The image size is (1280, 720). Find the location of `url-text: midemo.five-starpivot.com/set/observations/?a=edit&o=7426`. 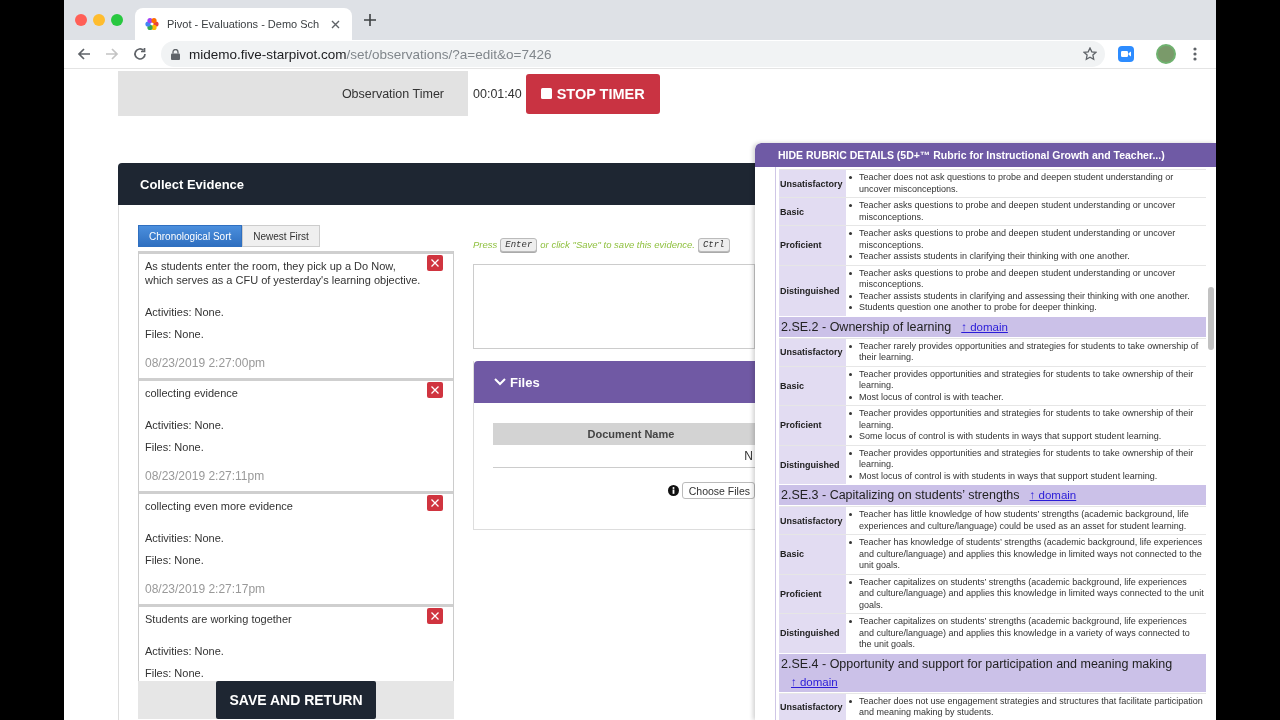

url-text: midemo.five-starpivot.com/set/observations/?a=edit&o=7426 is located at coordinates (370, 54).